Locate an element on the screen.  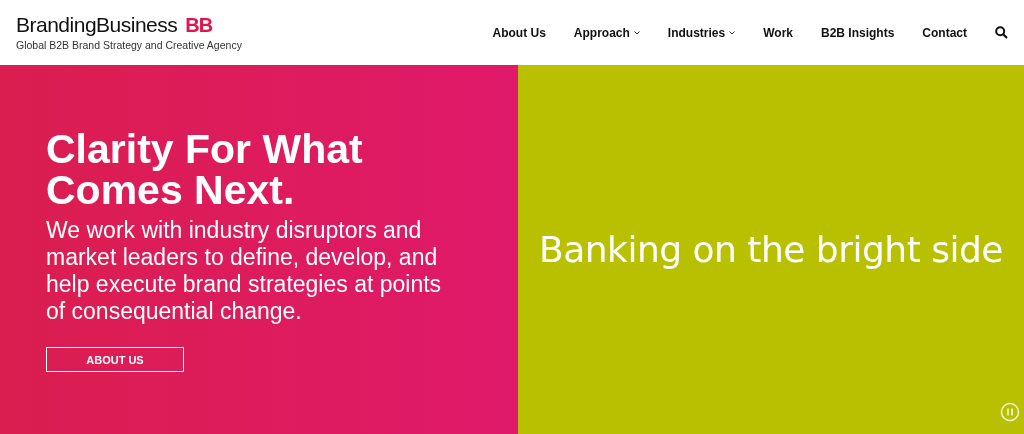
nav-link: B2B Insights is located at coordinates (858, 32).